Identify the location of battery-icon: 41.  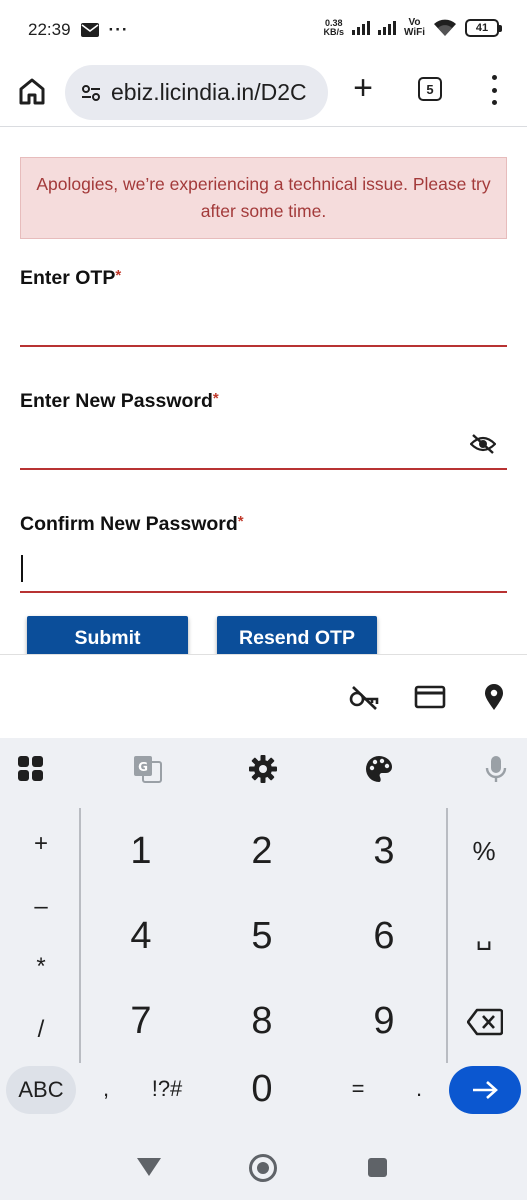
(483, 28).